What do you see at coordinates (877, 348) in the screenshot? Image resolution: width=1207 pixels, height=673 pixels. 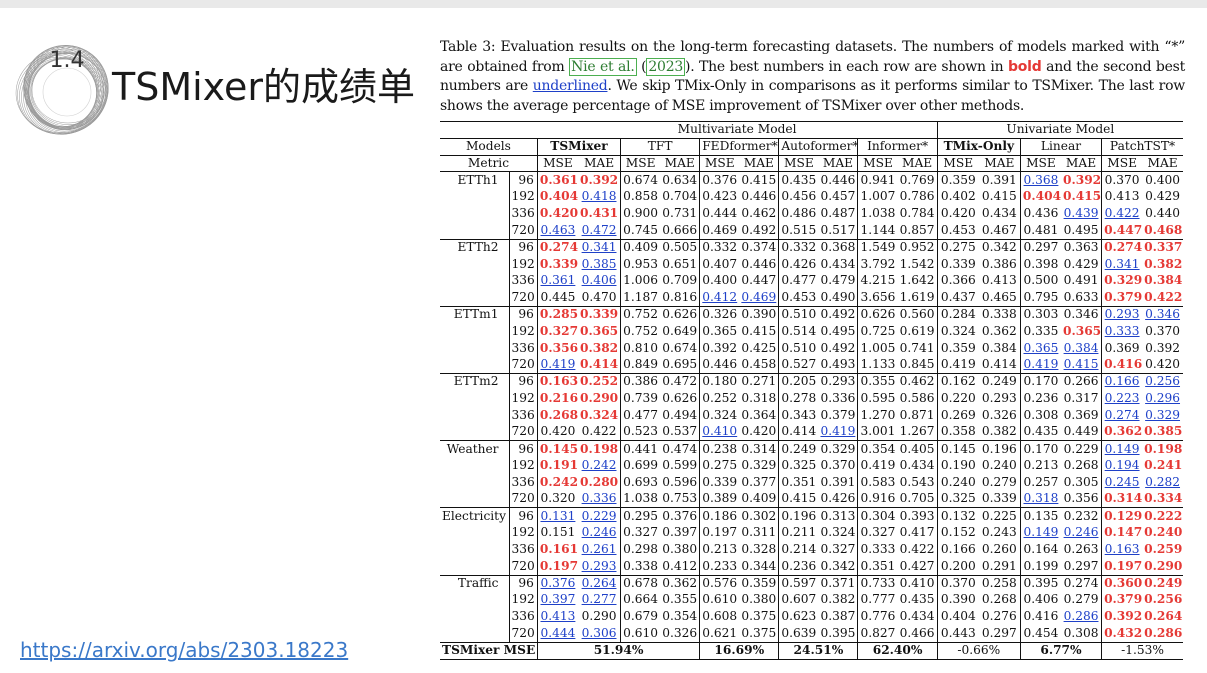 I see `metric-cell: 1.005` at bounding box center [877, 348].